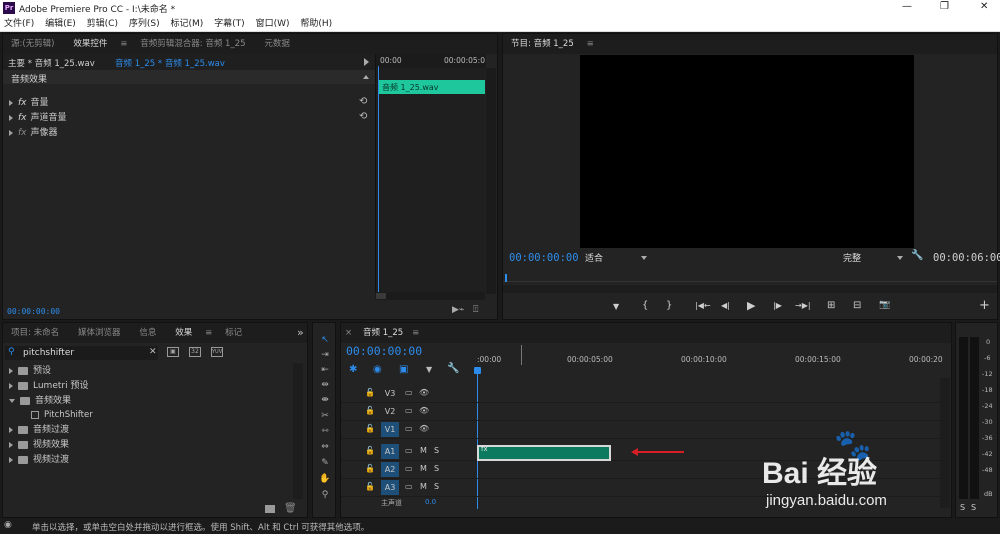 The height and width of the screenshot is (534, 1000). What do you see at coordinates (39, 430) in the screenshot?
I see `effects-folder-audio-transitions: 音频过渡` at bounding box center [39, 430].